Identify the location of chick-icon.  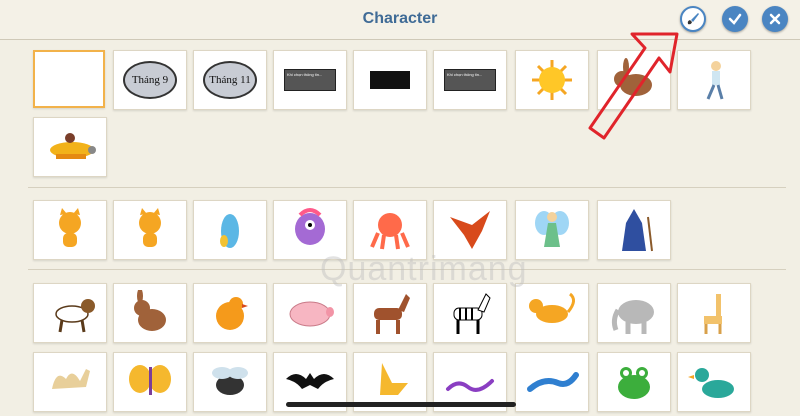
(232, 313).